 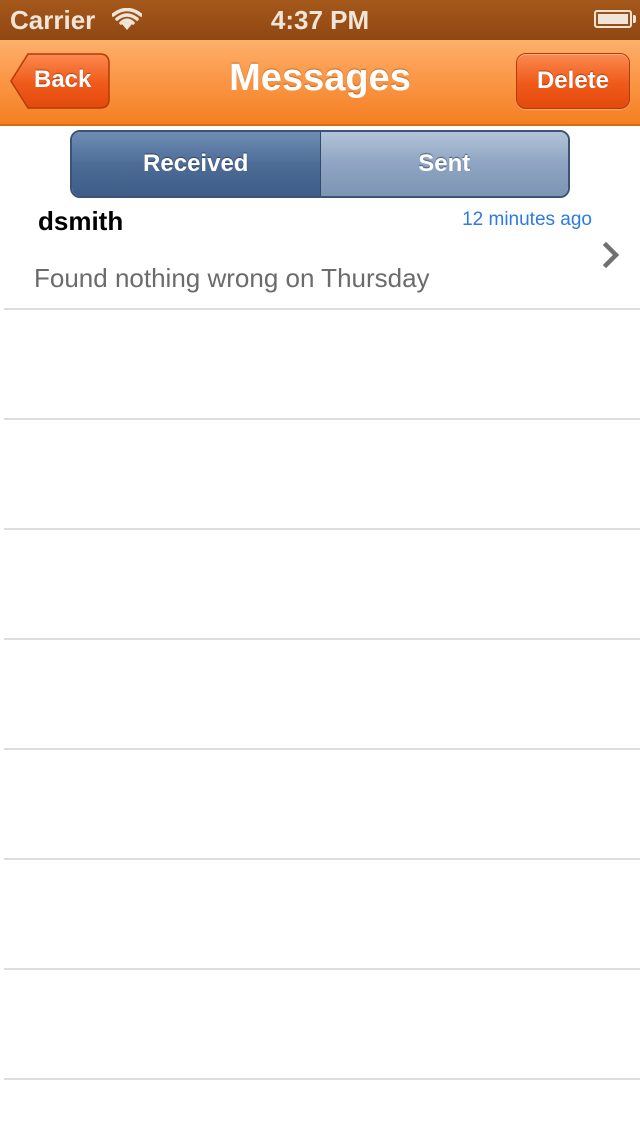 What do you see at coordinates (320, 83) in the screenshot?
I see `navigation-bar: Back Messages Delete` at bounding box center [320, 83].